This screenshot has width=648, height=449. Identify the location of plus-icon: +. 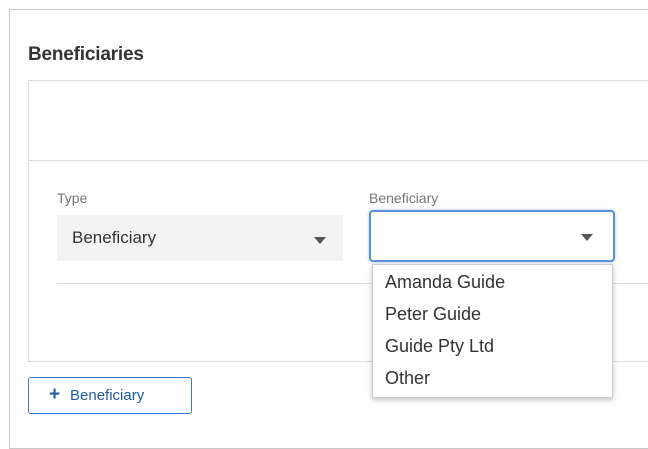
(55, 394).